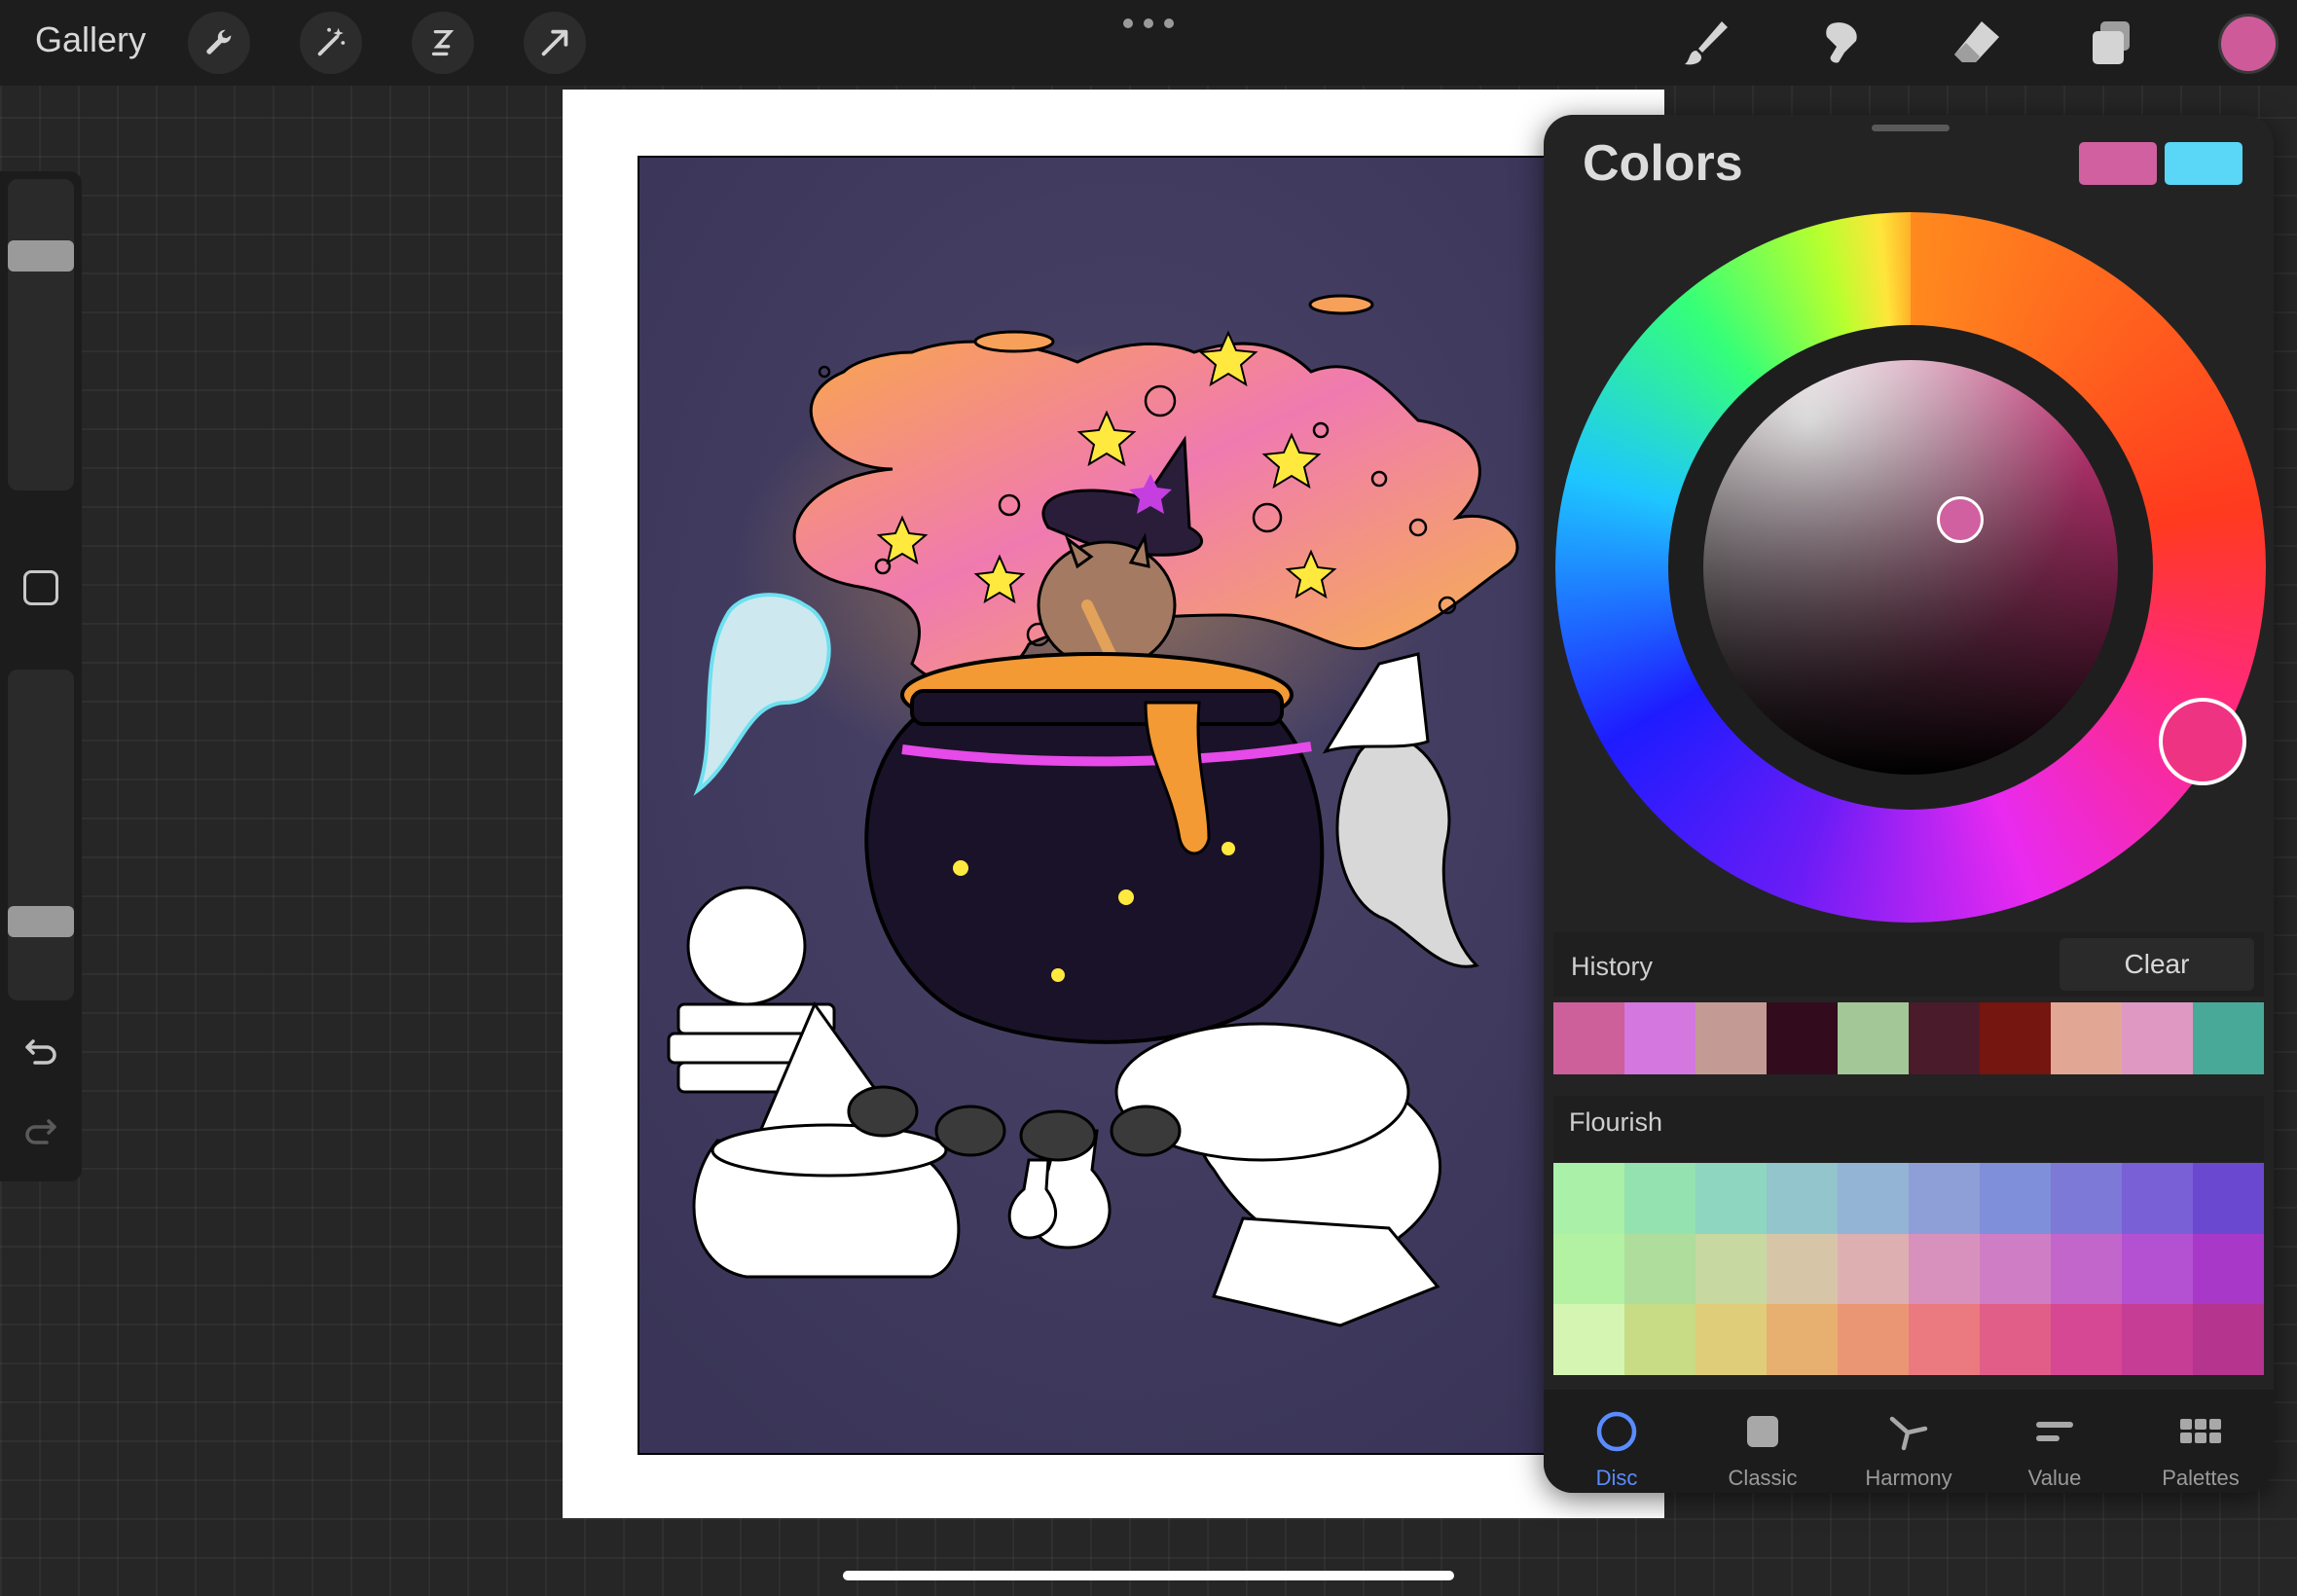 Image resolution: width=2297 pixels, height=1596 pixels. Describe the element at coordinates (1909, 1478) in the screenshot. I see `tab-label: Harmony` at that location.